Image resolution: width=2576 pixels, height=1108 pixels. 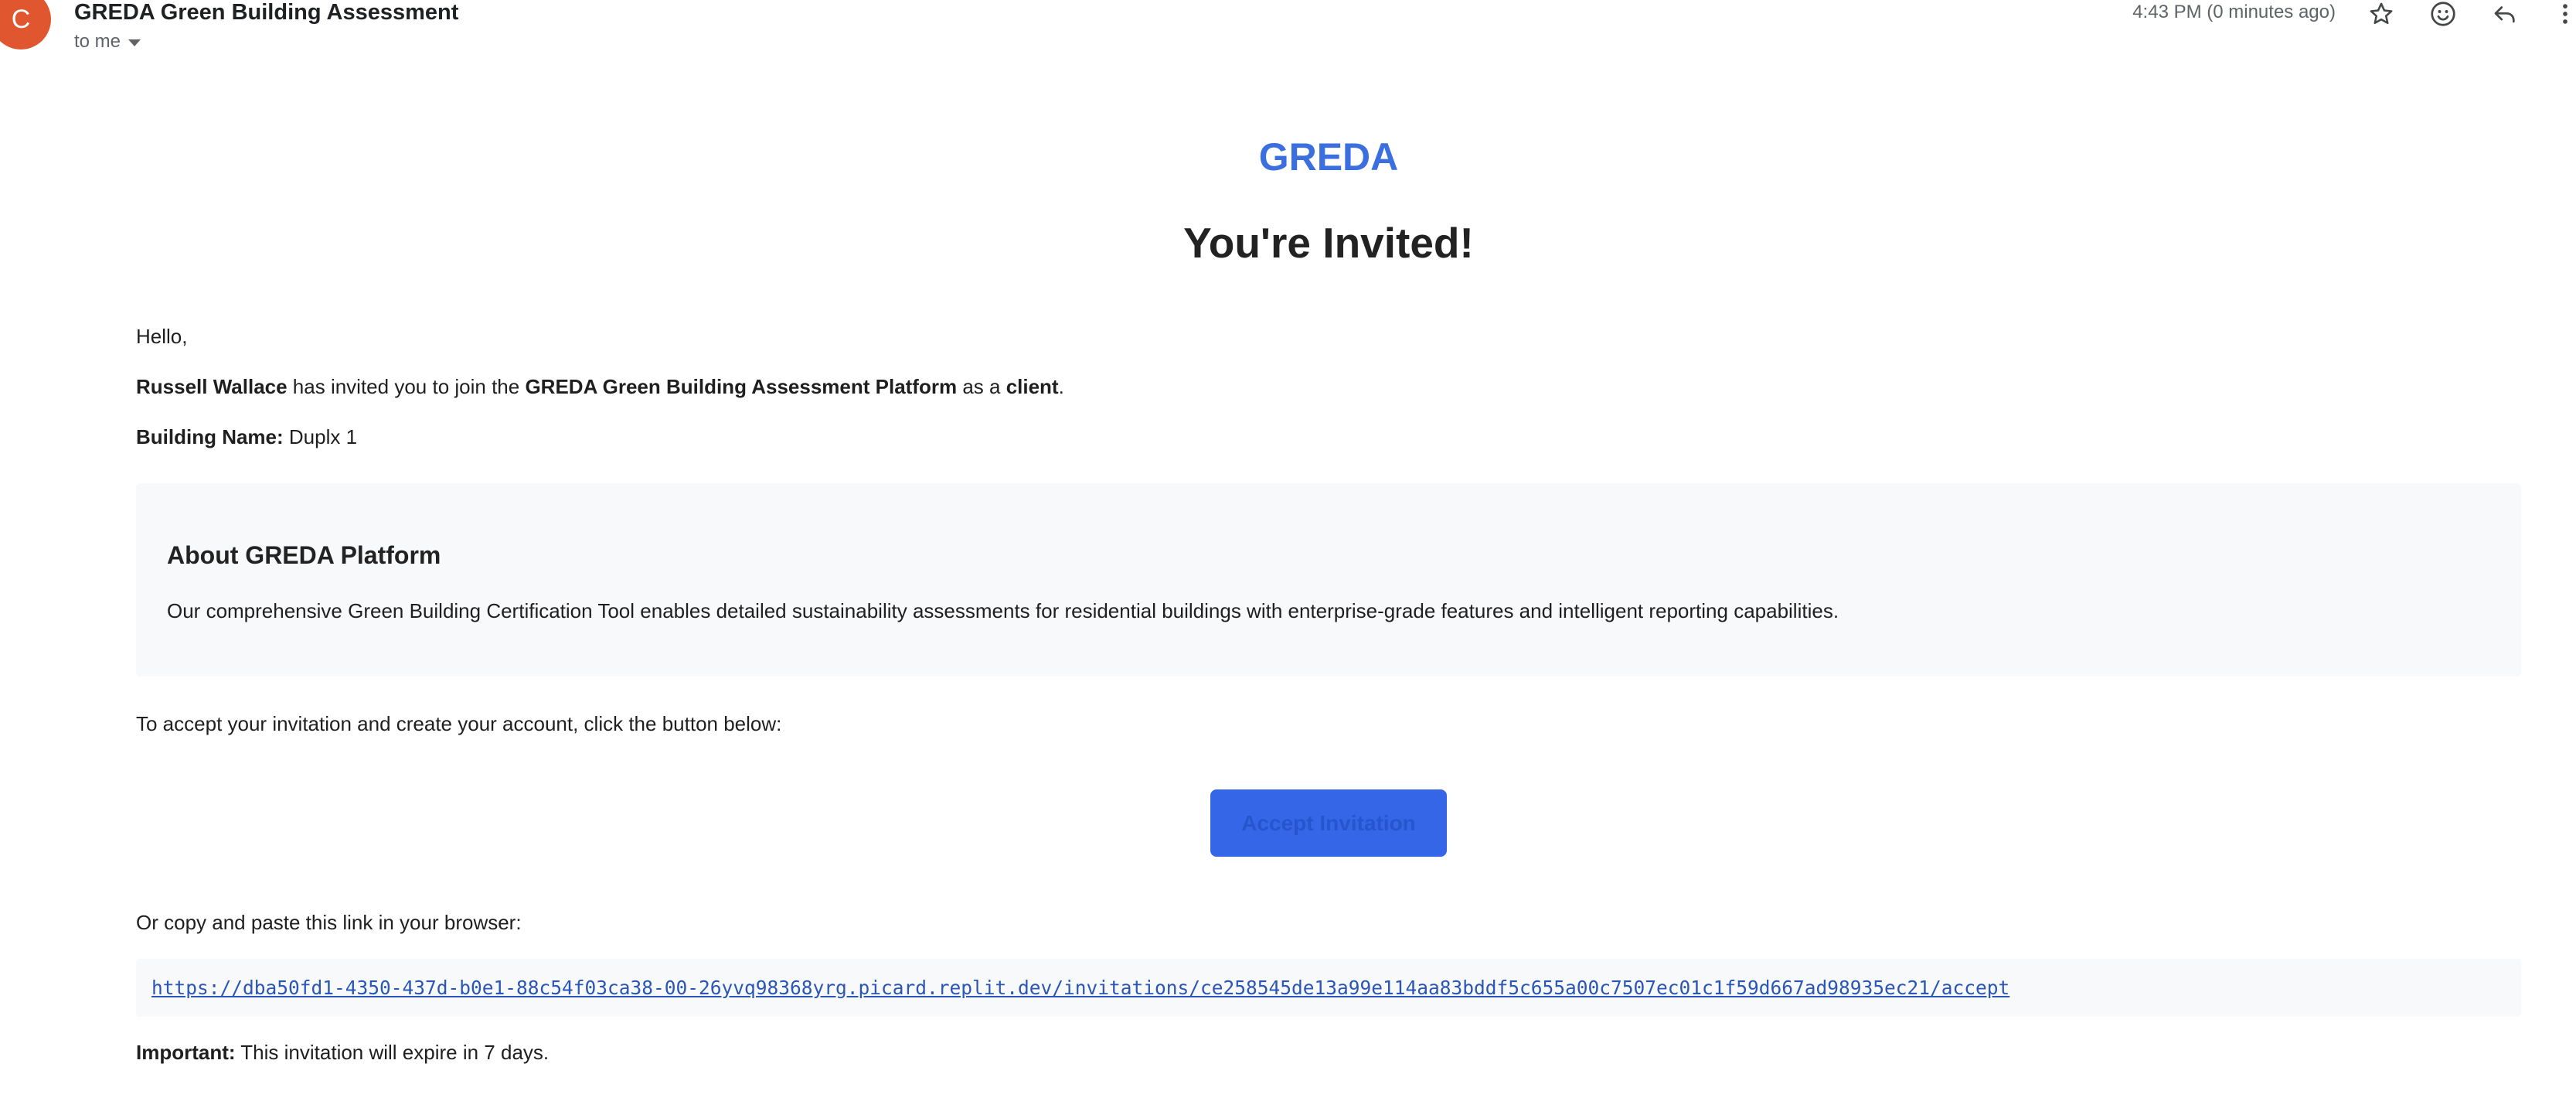 I want to click on invite-heading: You're Invited!, so click(x=1328, y=243).